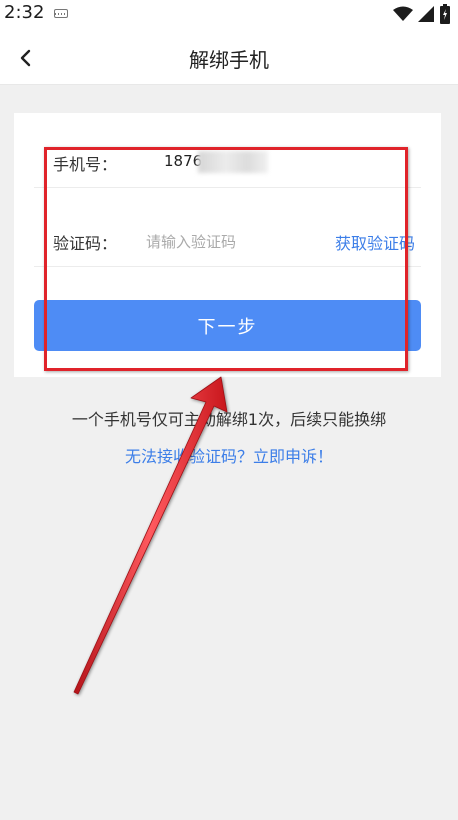 The image size is (458, 820). I want to click on status-bar: 2:32, so click(229, 15).